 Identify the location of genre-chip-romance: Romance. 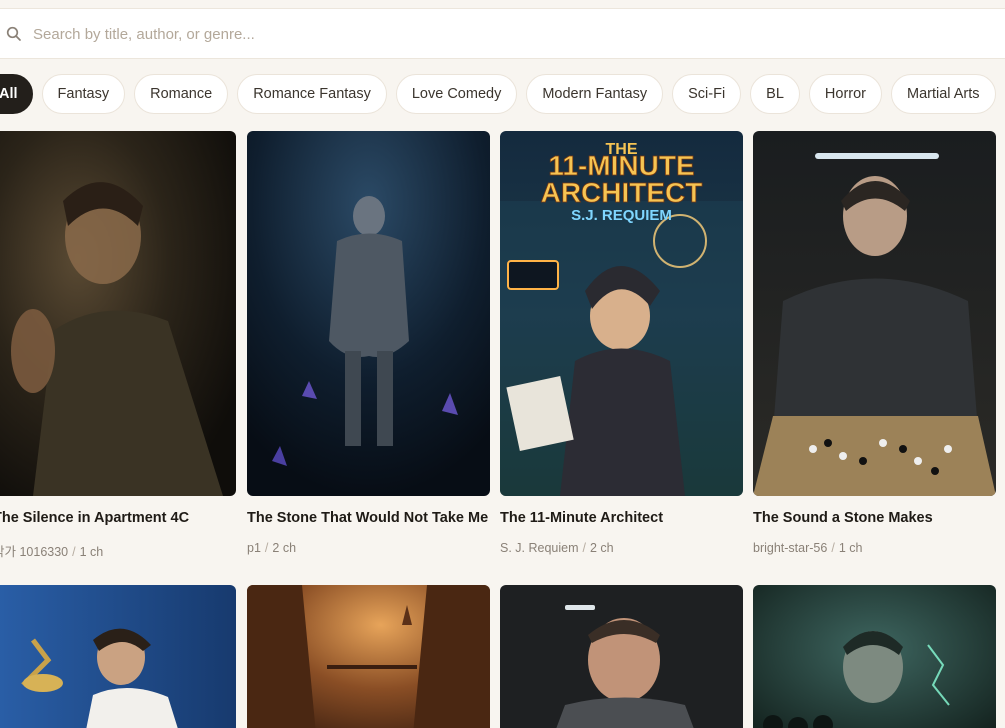
(181, 94).